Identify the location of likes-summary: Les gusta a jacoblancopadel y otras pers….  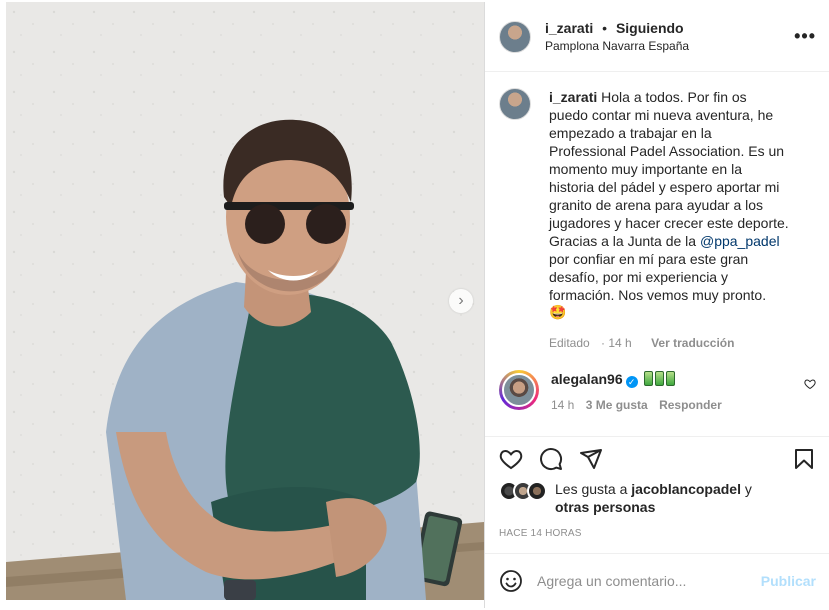
(657, 498).